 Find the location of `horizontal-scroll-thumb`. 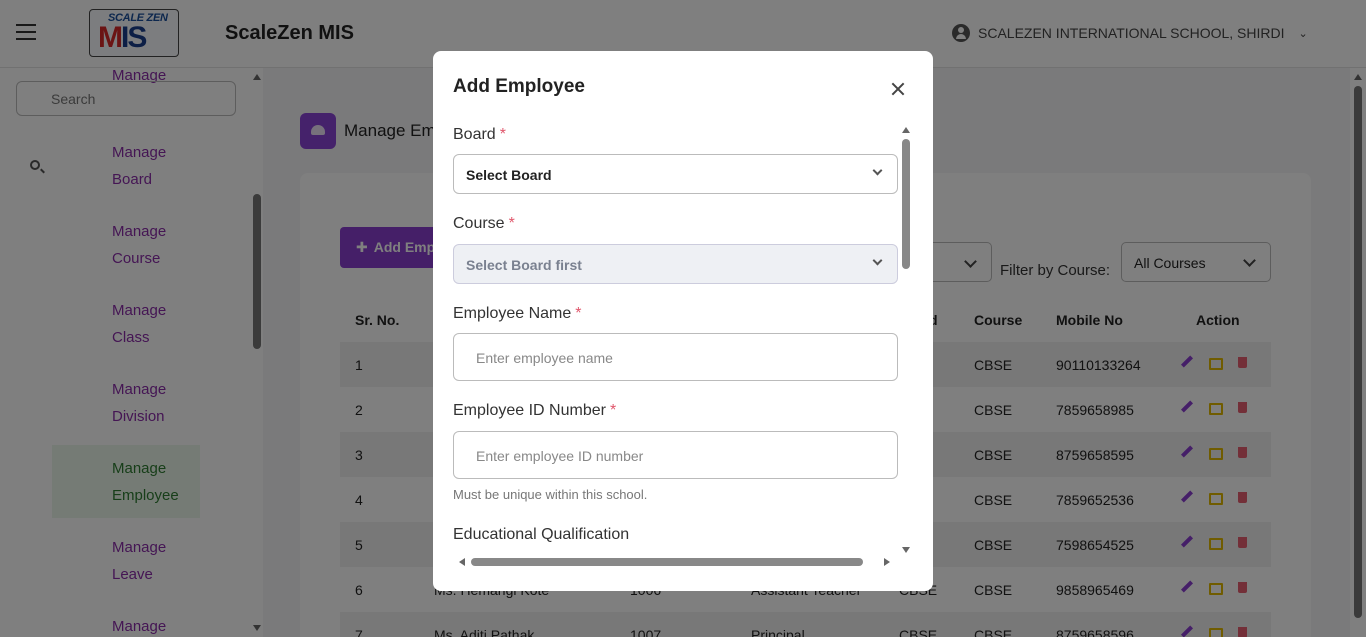

horizontal-scroll-thumb is located at coordinates (667, 562).